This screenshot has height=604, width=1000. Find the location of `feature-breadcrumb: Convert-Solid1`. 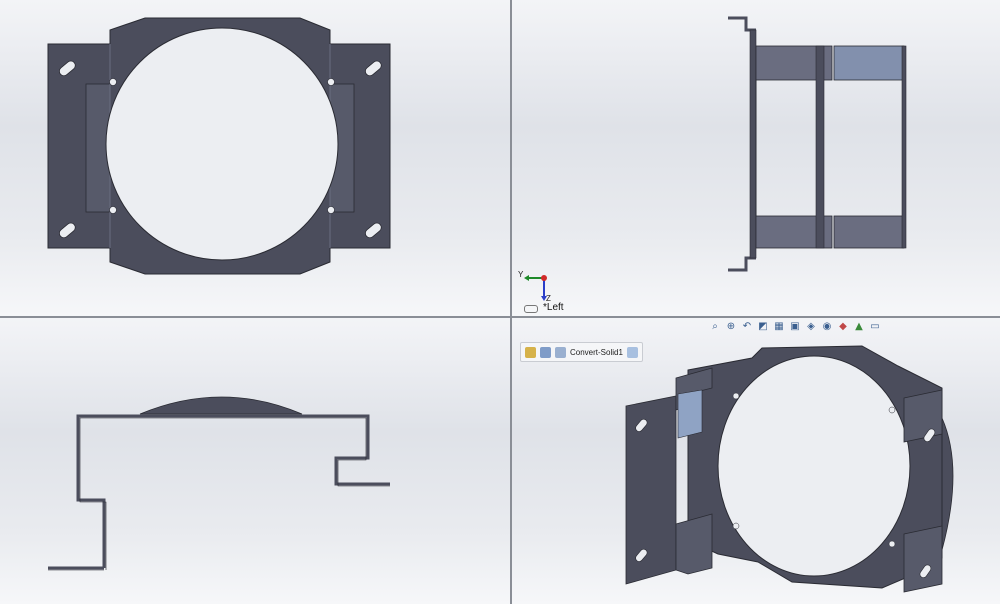

feature-breadcrumb: Convert-Solid1 is located at coordinates (581, 352).